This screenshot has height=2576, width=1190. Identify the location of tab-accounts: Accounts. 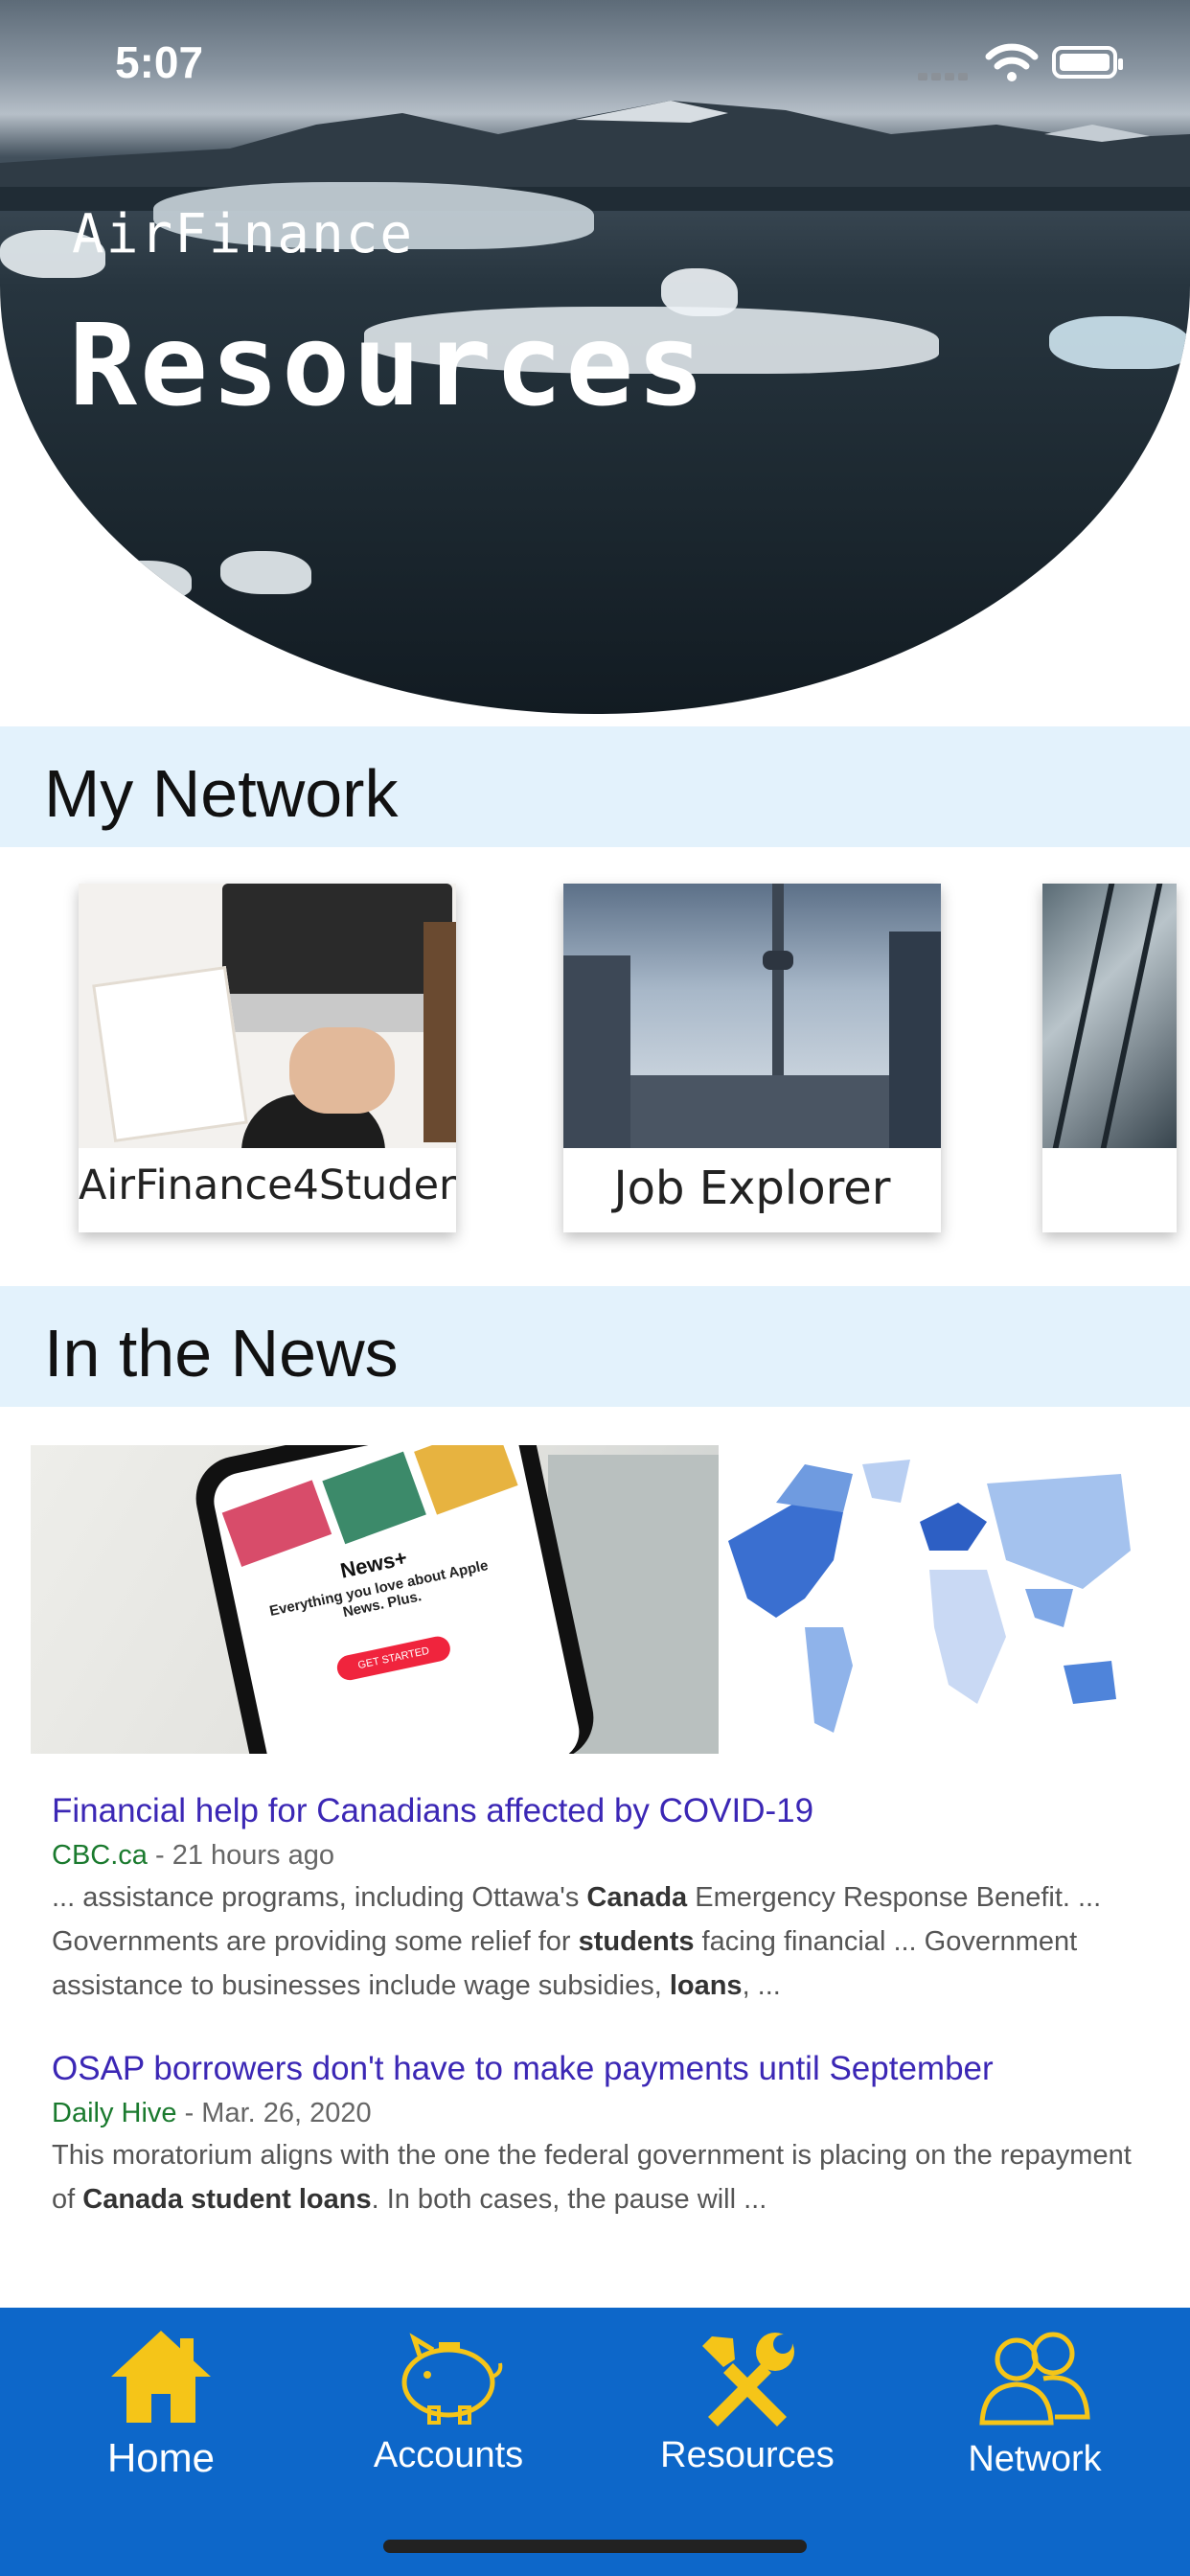
(449, 2401).